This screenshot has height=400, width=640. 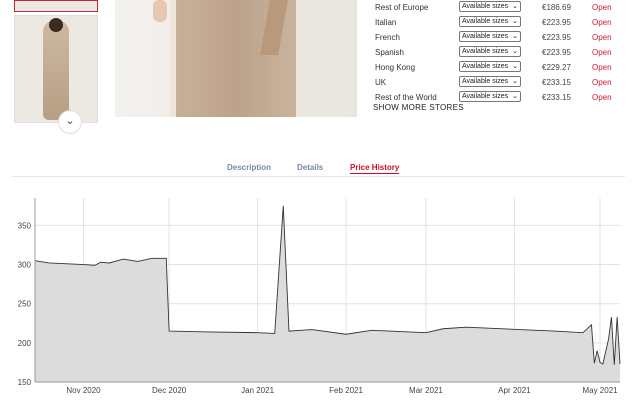 I want to click on y-tick-label: 150, so click(x=25, y=382).